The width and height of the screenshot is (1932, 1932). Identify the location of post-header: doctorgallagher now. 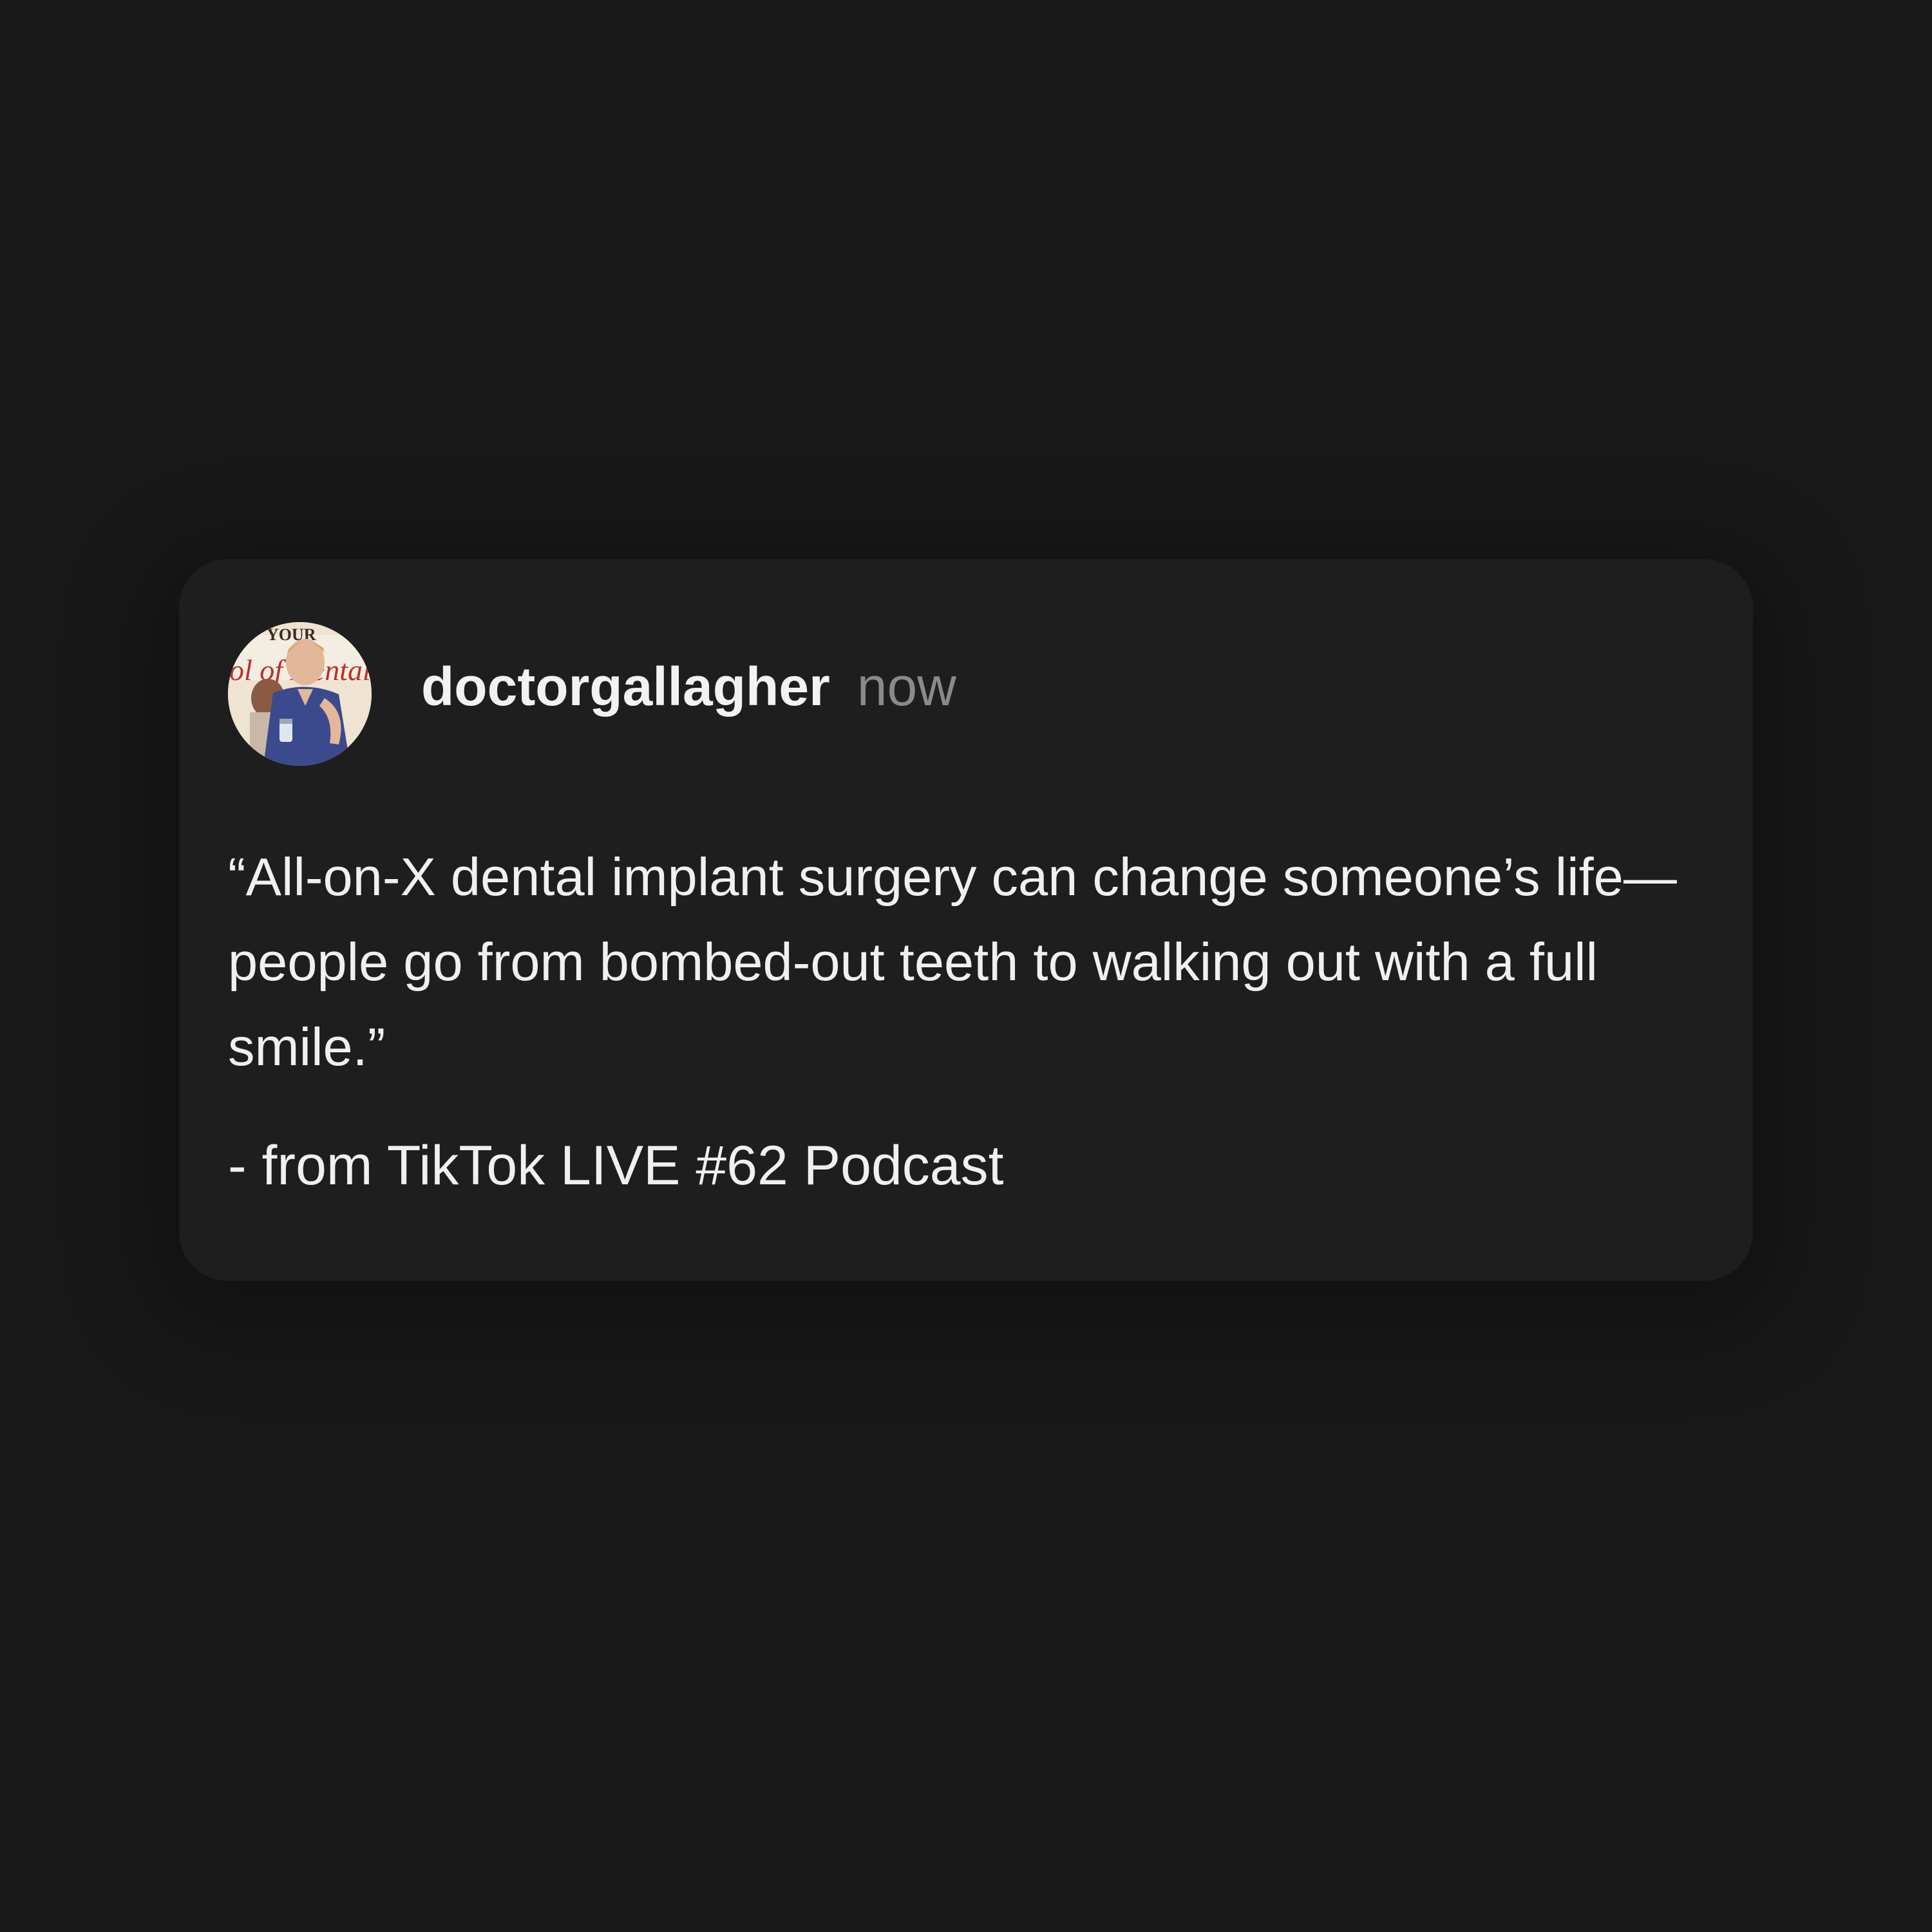
(688, 694).